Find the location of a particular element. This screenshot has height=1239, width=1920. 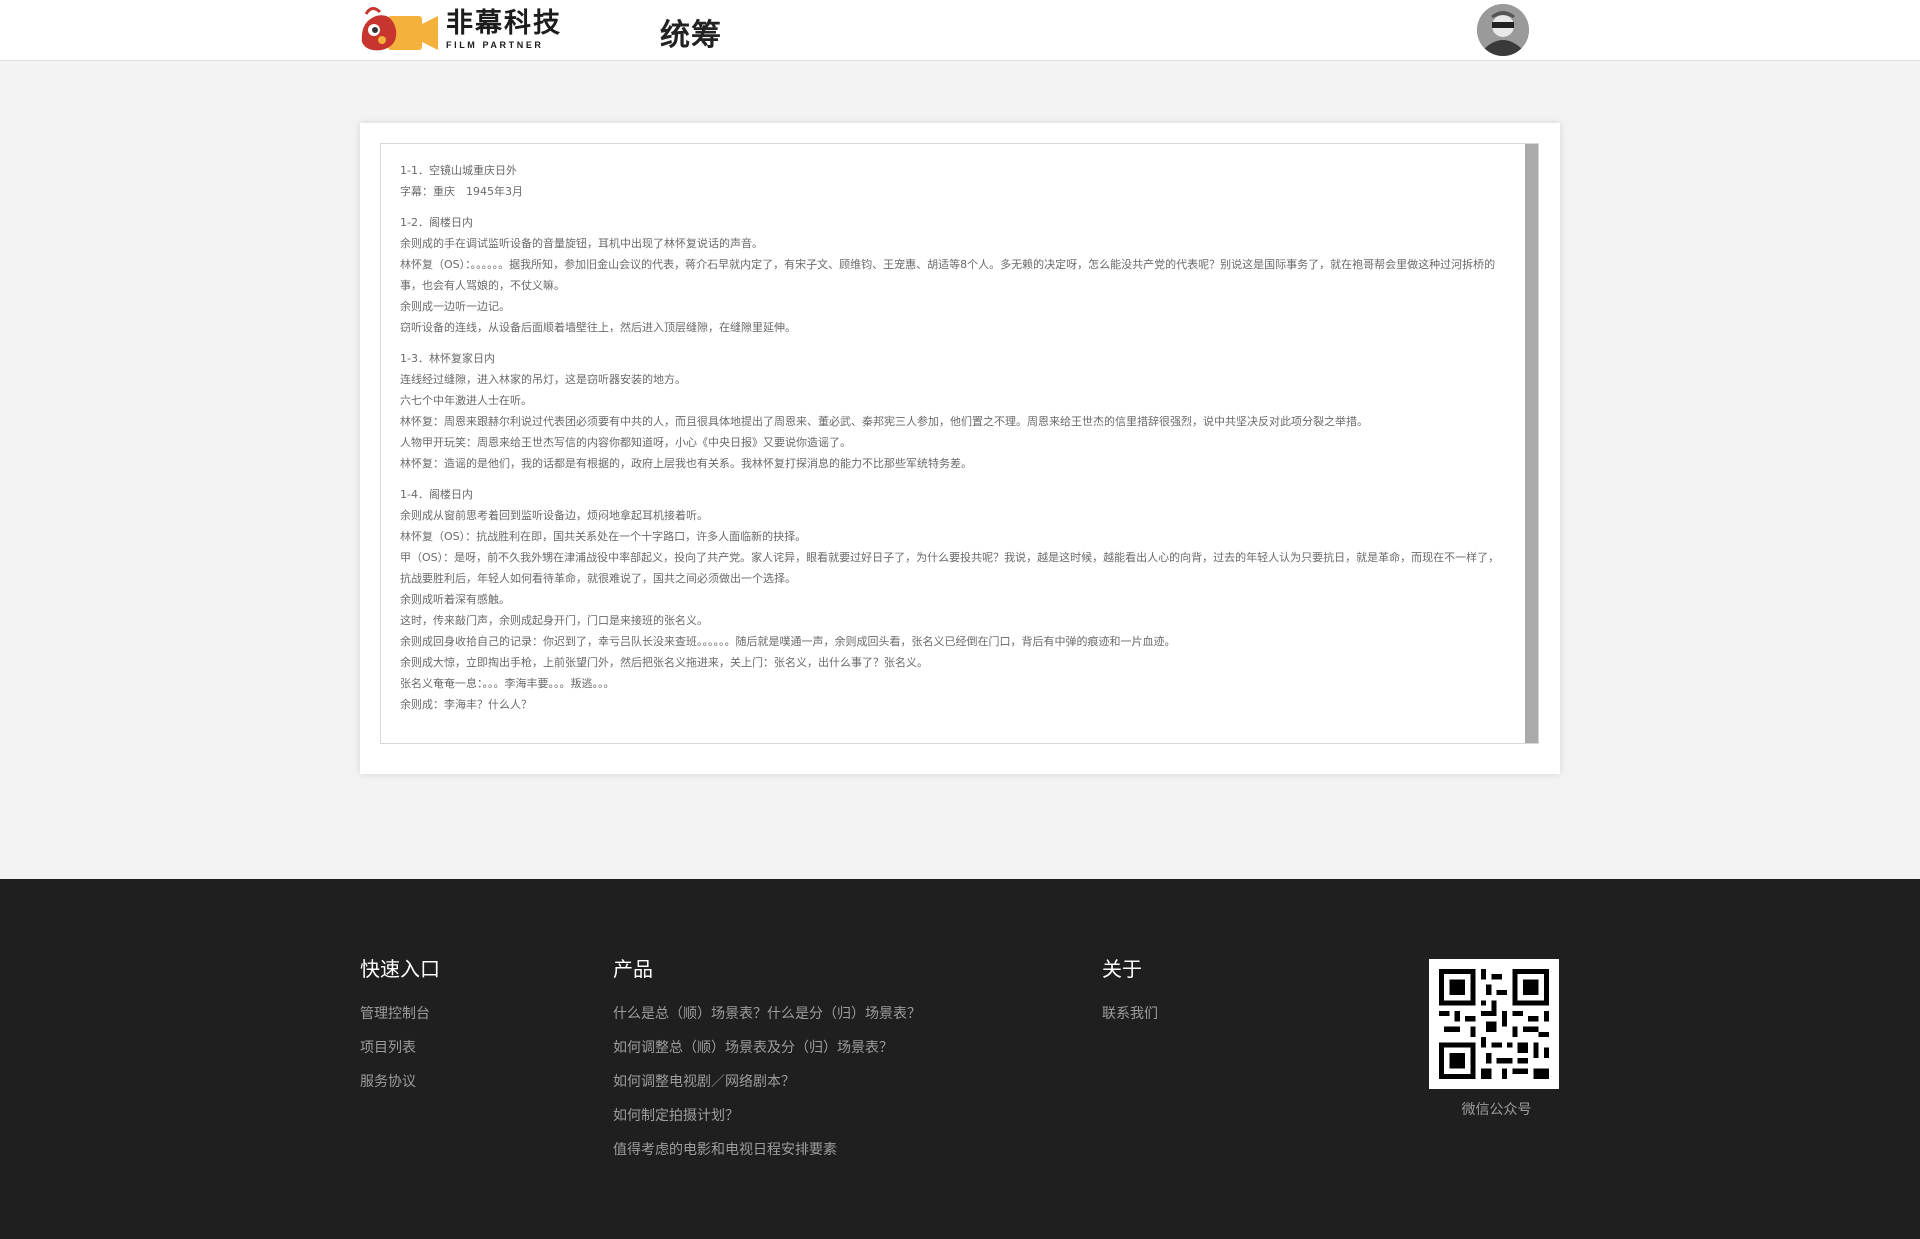

scene-block: 1-1．空镜山城重庆日外 字幕：重庆 1945年3月 is located at coordinates (955, 181).